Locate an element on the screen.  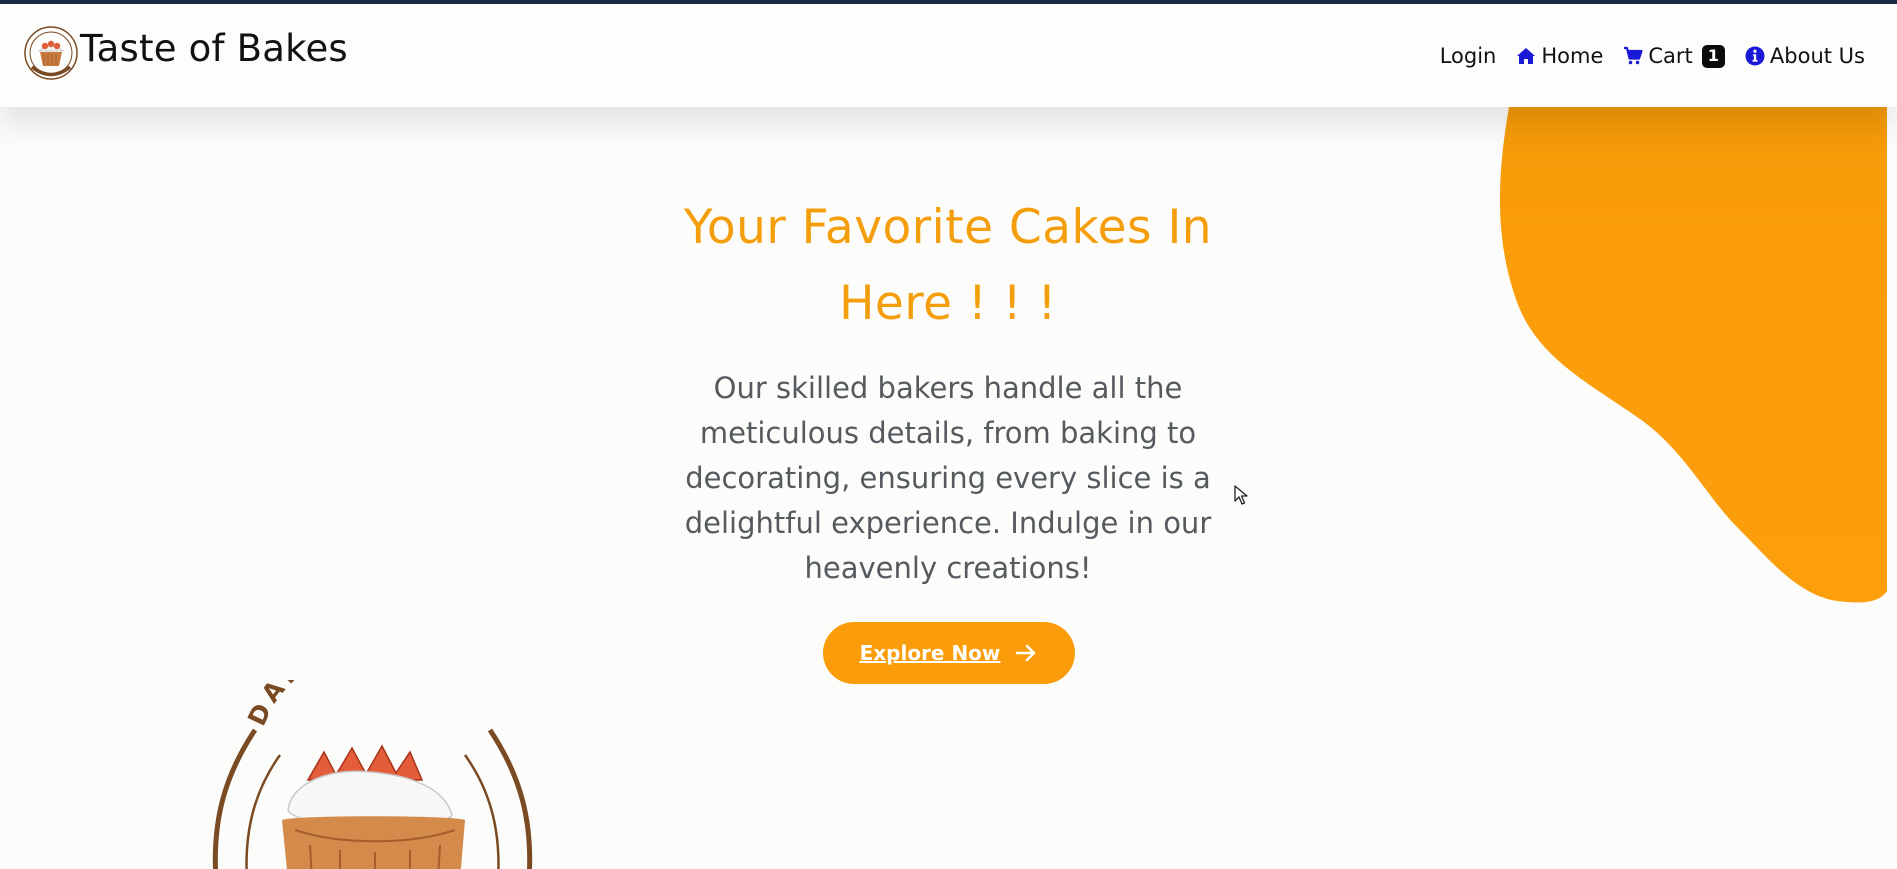
explore-now-button: Explore Now is located at coordinates (949, 653).